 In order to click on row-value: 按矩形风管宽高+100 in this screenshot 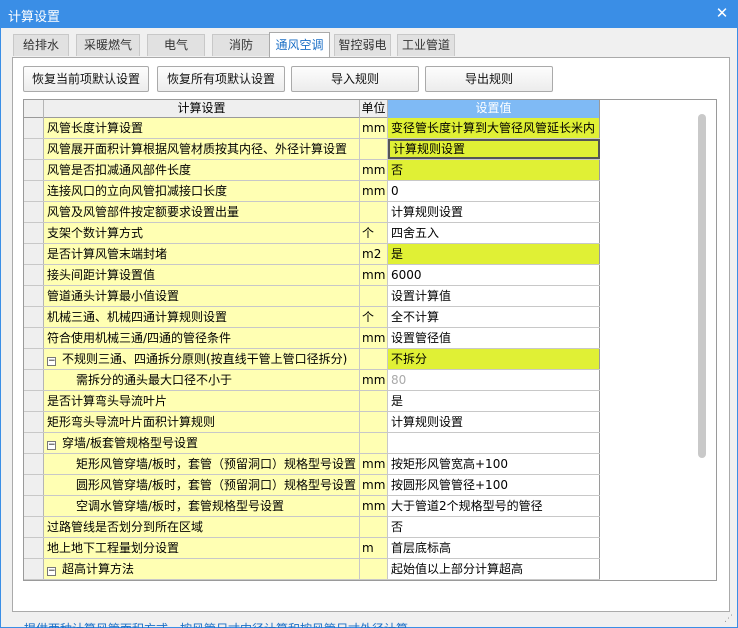, I will do `click(494, 464)`.